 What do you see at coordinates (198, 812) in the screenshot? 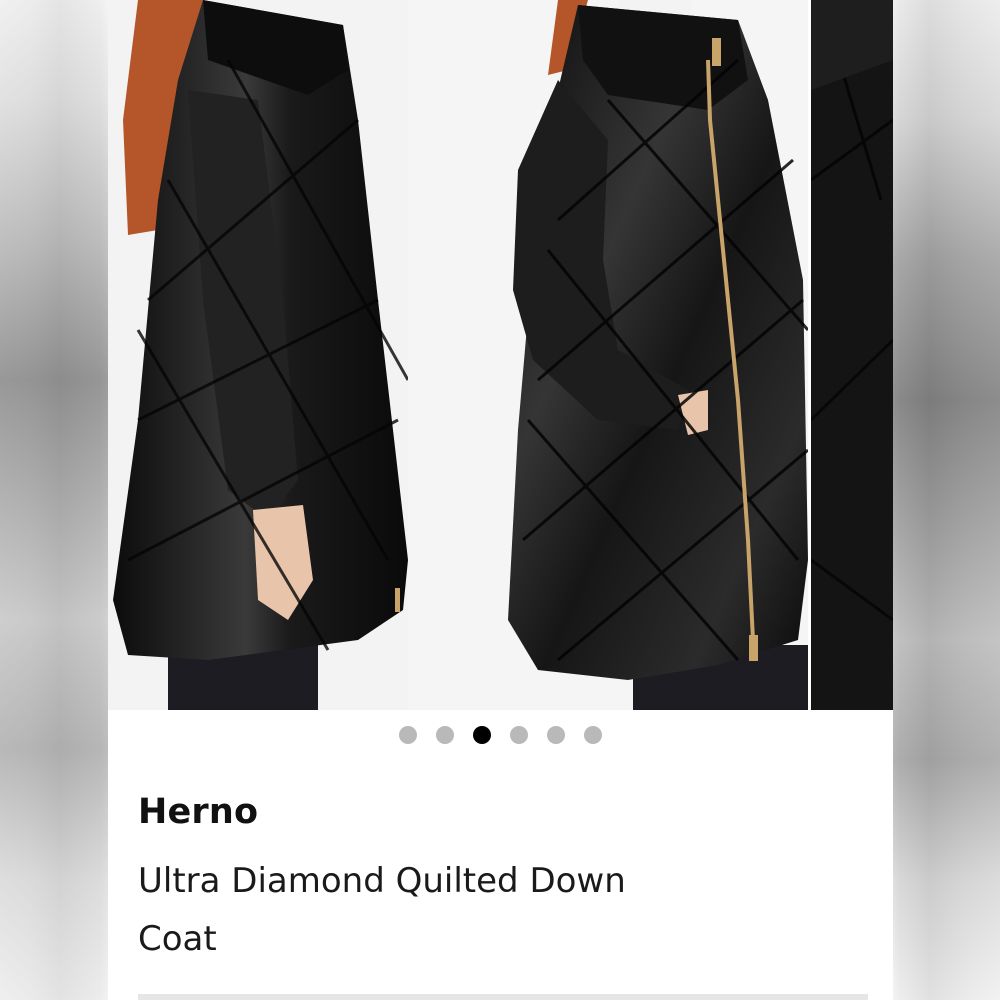
I see `product-brand: Herno` at bounding box center [198, 812].